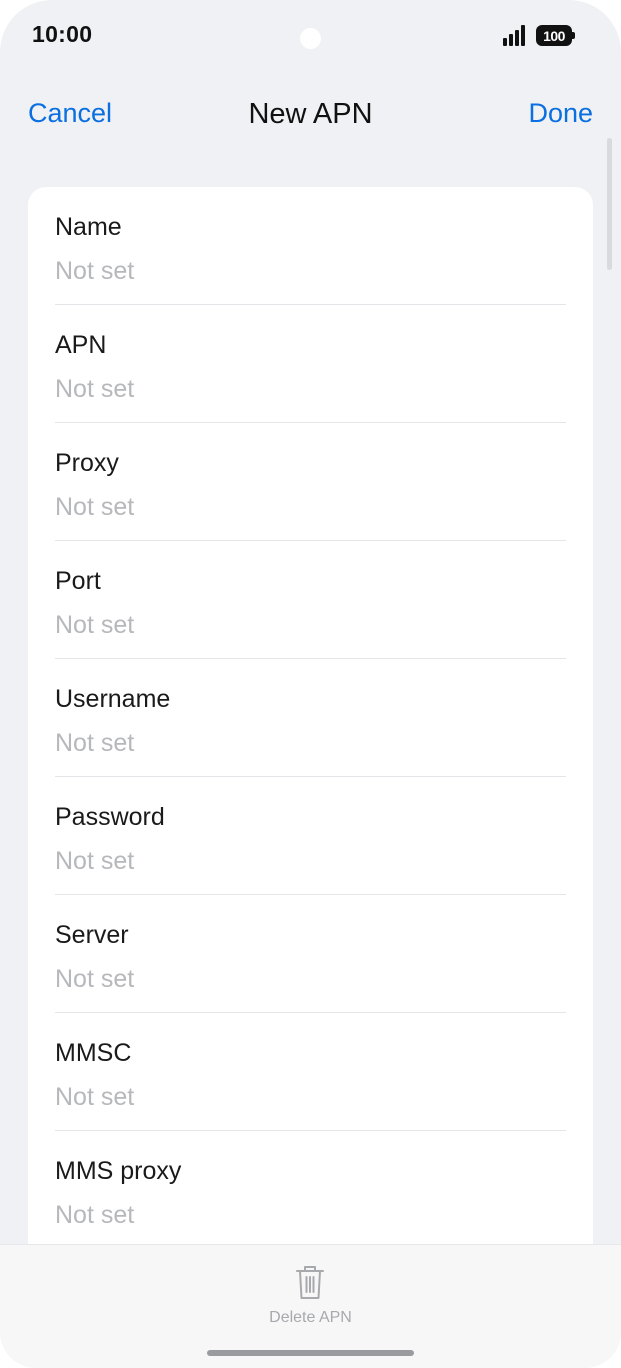  What do you see at coordinates (310, 836) in the screenshot?
I see `password-field: Password Not set` at bounding box center [310, 836].